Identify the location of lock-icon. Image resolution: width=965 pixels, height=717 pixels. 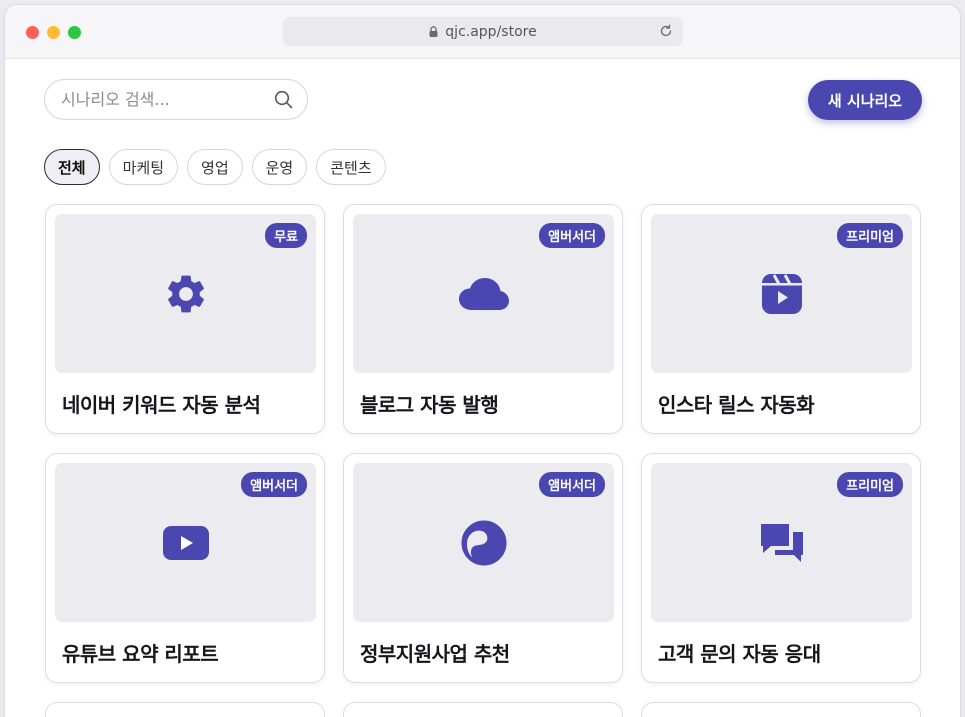
(433, 31).